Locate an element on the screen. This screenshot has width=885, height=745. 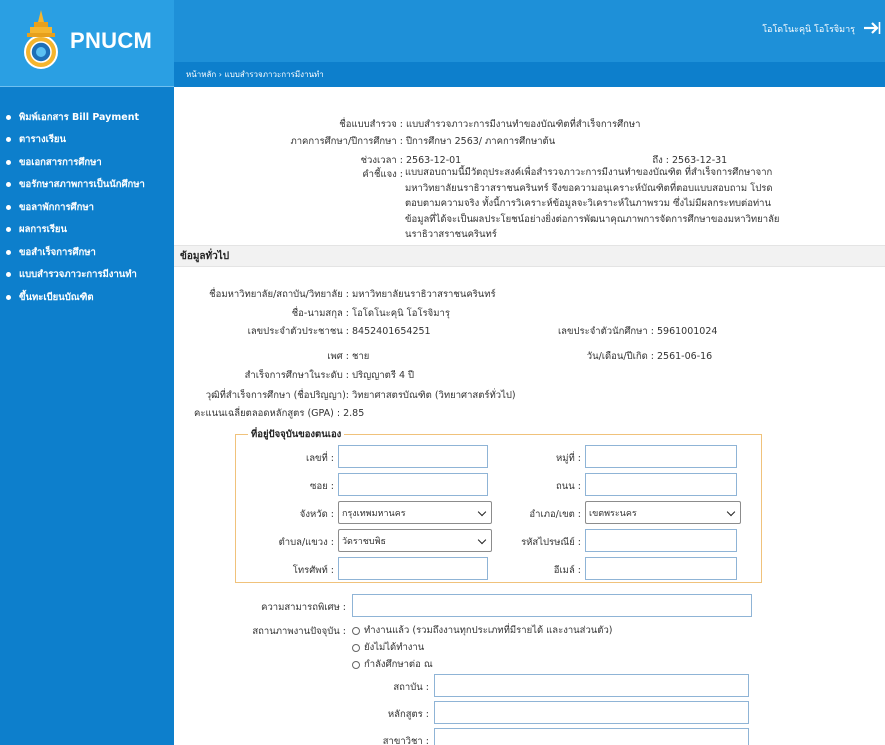
status-option-label: กำลังศึกษาต่อ ณ is located at coordinates (398, 664).